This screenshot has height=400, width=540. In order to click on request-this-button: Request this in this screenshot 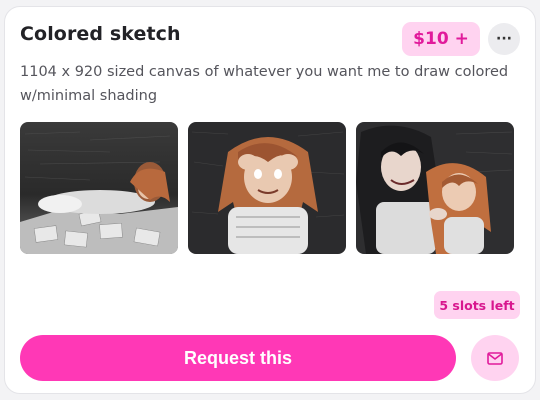, I will do `click(238, 358)`.